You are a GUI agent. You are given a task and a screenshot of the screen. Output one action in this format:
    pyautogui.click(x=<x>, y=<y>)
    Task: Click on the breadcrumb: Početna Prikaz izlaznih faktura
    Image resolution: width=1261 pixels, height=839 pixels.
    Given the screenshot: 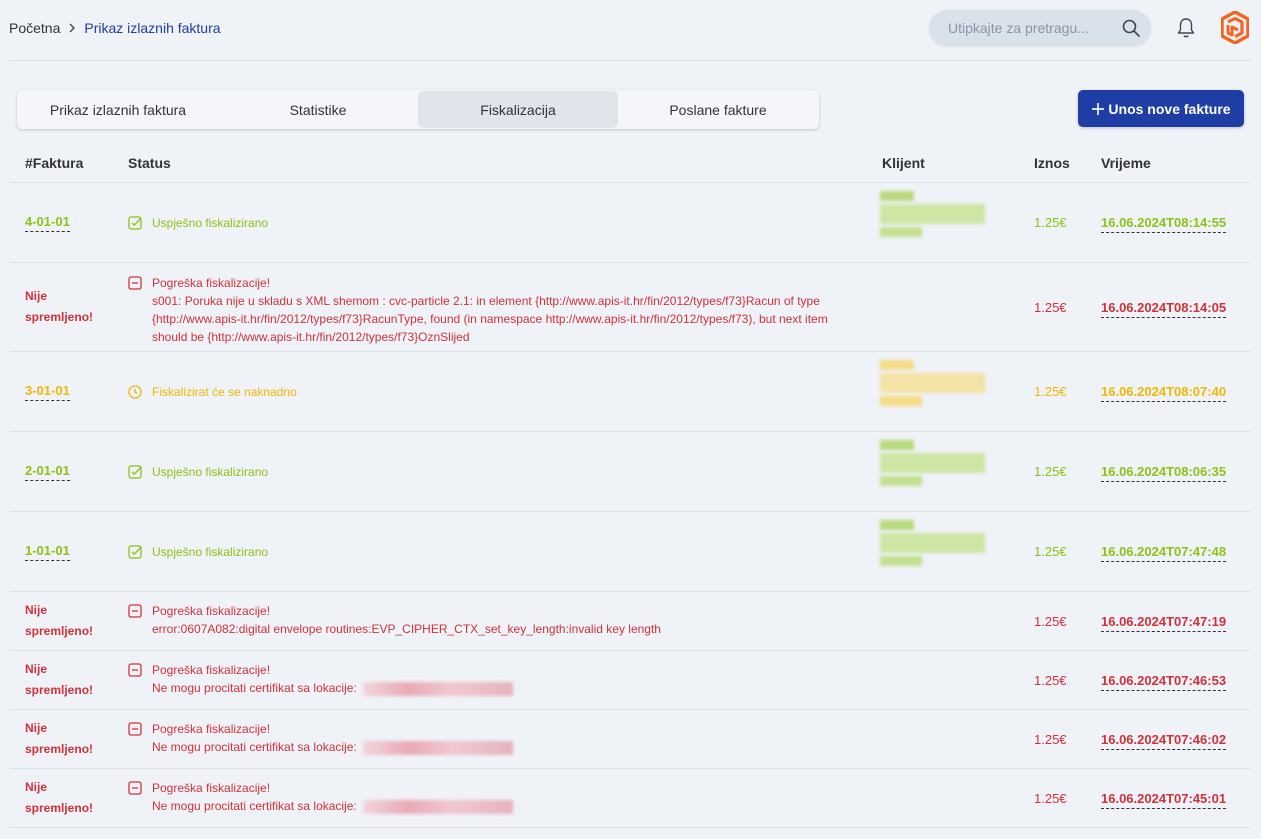 What is the action you would take?
    pyautogui.click(x=115, y=28)
    